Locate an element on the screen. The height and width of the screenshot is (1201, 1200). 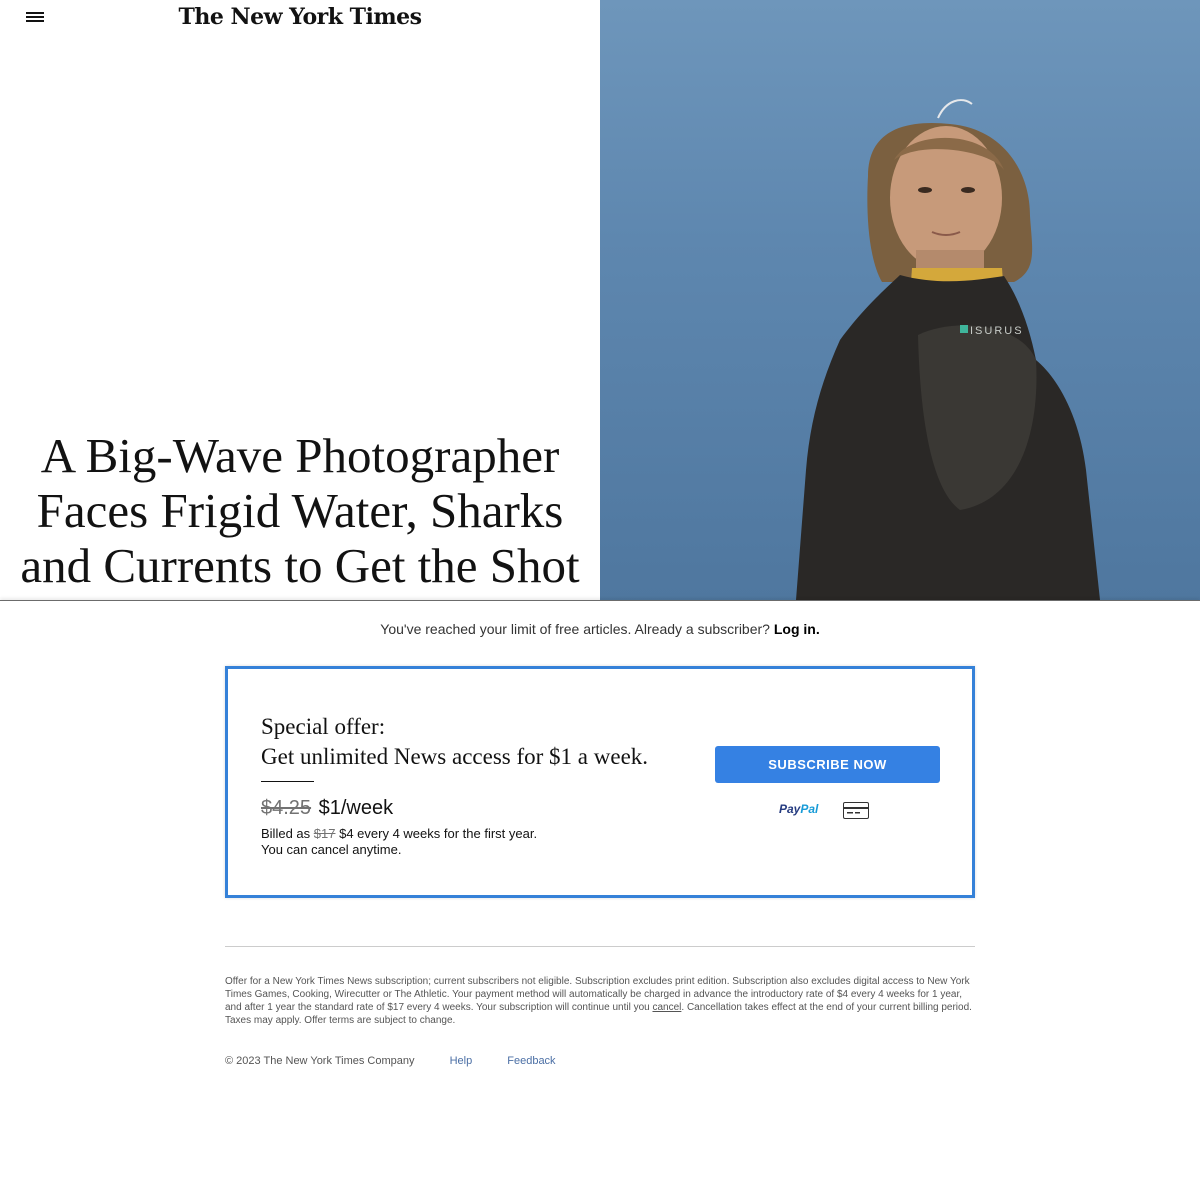
billing-old-price: $17 is located at coordinates (324, 833).